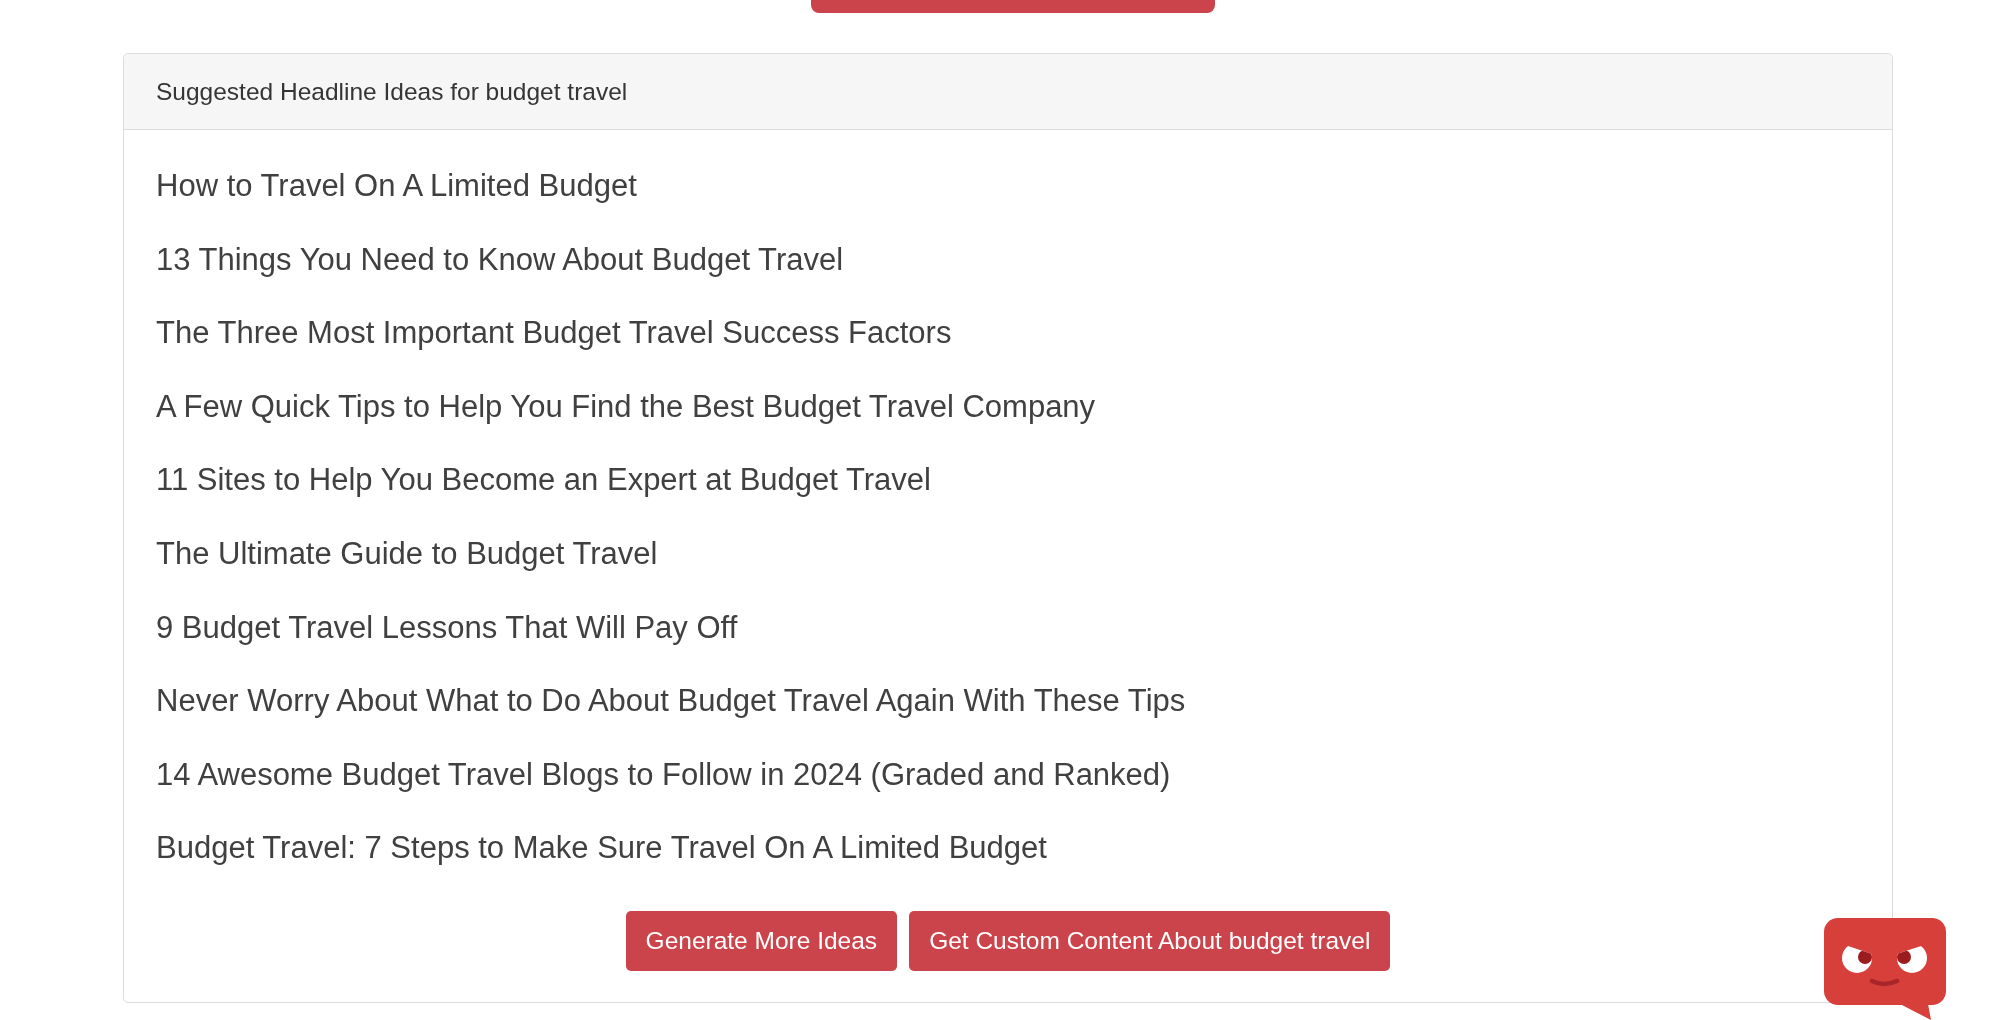  I want to click on headline-text: 9 Budget Travel Lessons That Will Pay Off, so click(447, 627).